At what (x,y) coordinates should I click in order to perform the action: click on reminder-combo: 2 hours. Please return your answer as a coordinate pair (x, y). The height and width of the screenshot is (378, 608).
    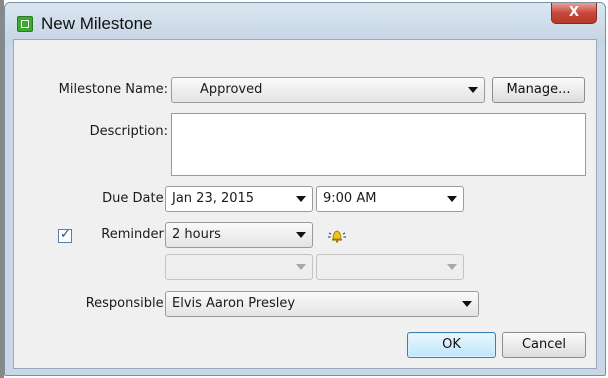
    Looking at the image, I should click on (239, 235).